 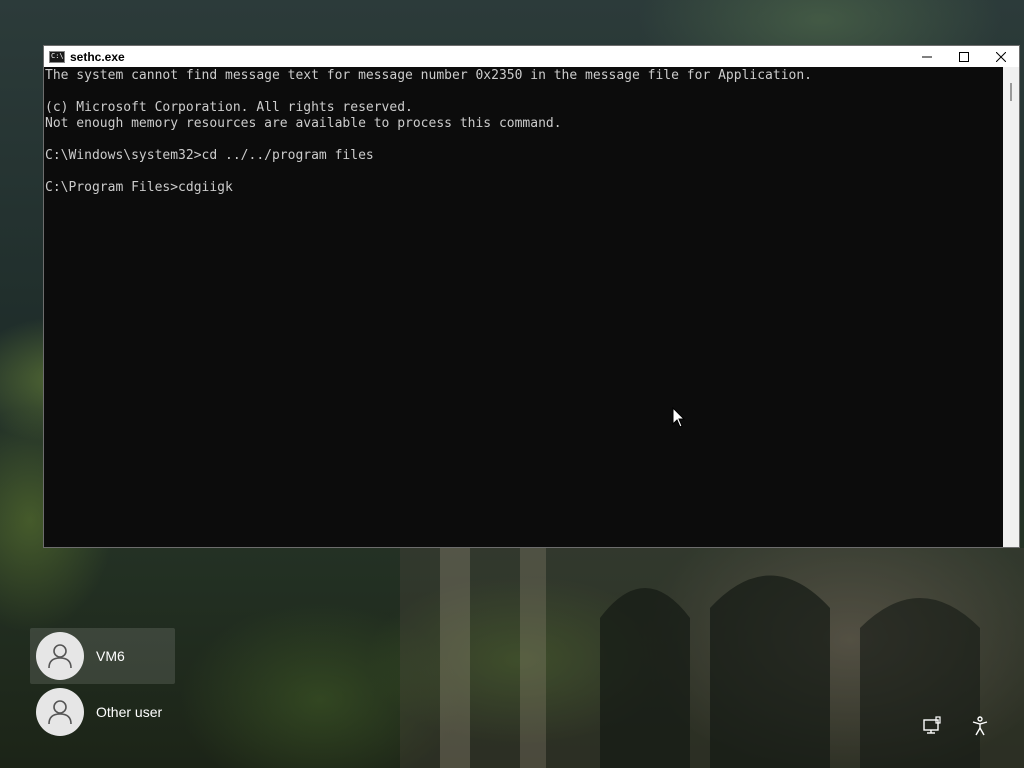 I want to click on console-app-icon: C:\, so click(x=57, y=56).